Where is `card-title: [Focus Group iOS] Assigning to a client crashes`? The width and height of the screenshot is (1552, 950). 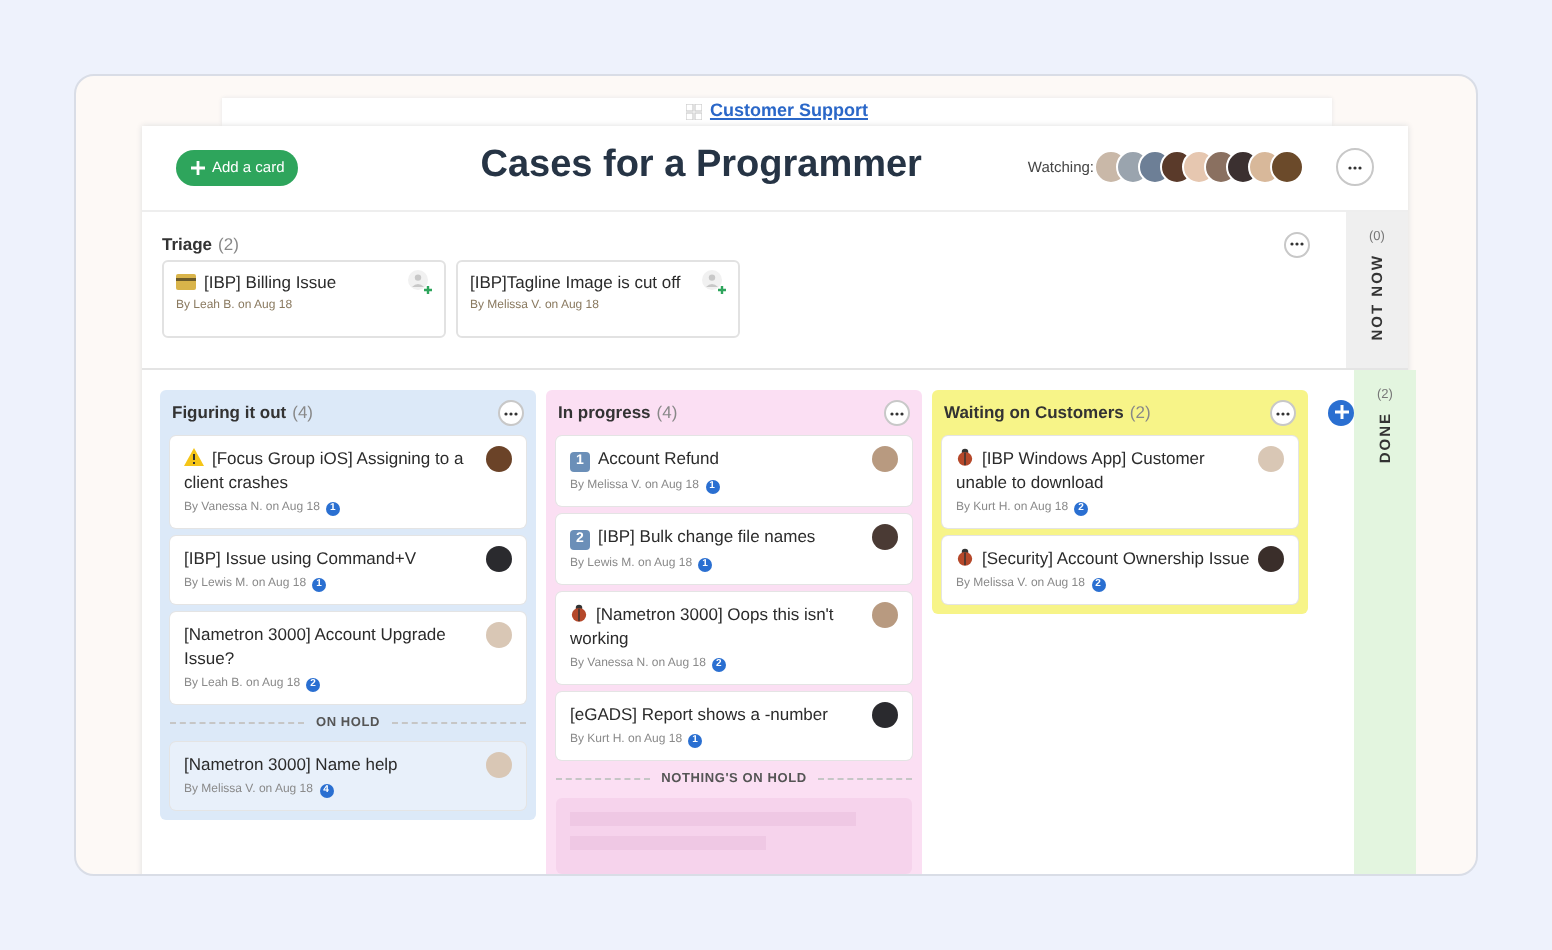
card-title: [Focus Group iOS] Assigning to a client crashes is located at coordinates (325, 469).